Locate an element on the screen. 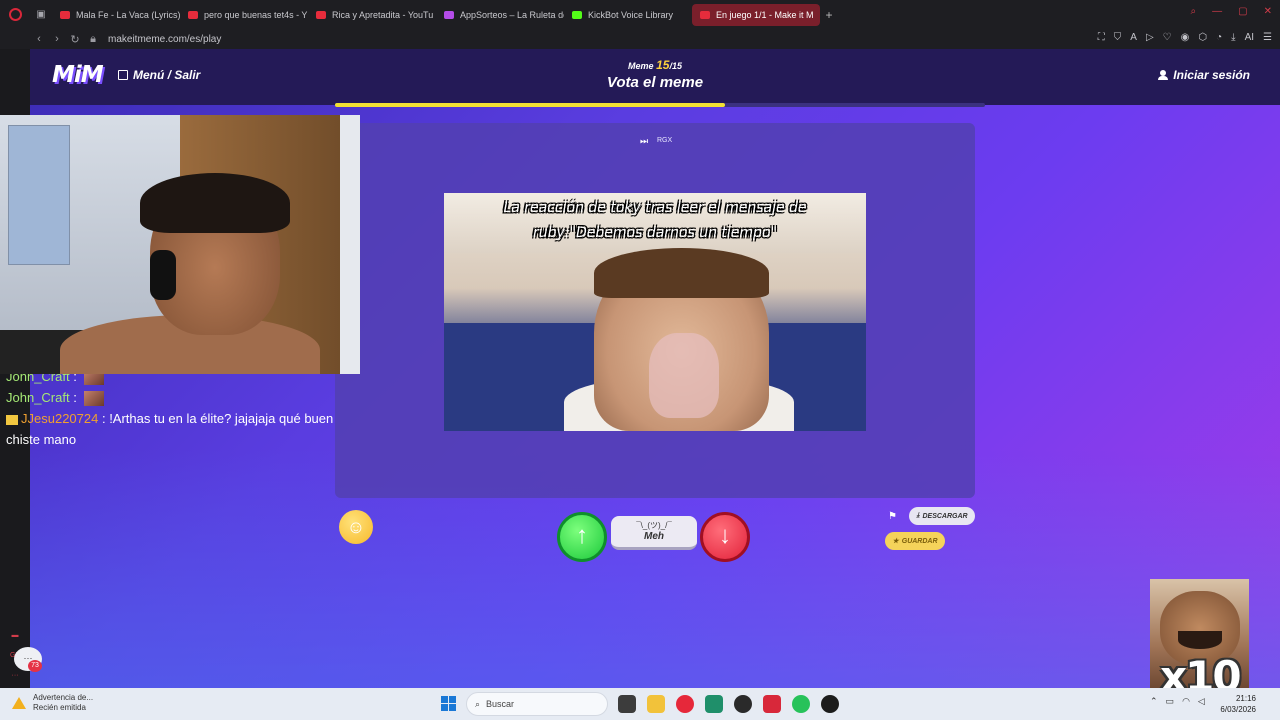 Image resolution: width=1280 pixels, height=720 pixels. browser-tab: Mala Fe - La Vaca (Lyrics) is located at coordinates (116, 15).